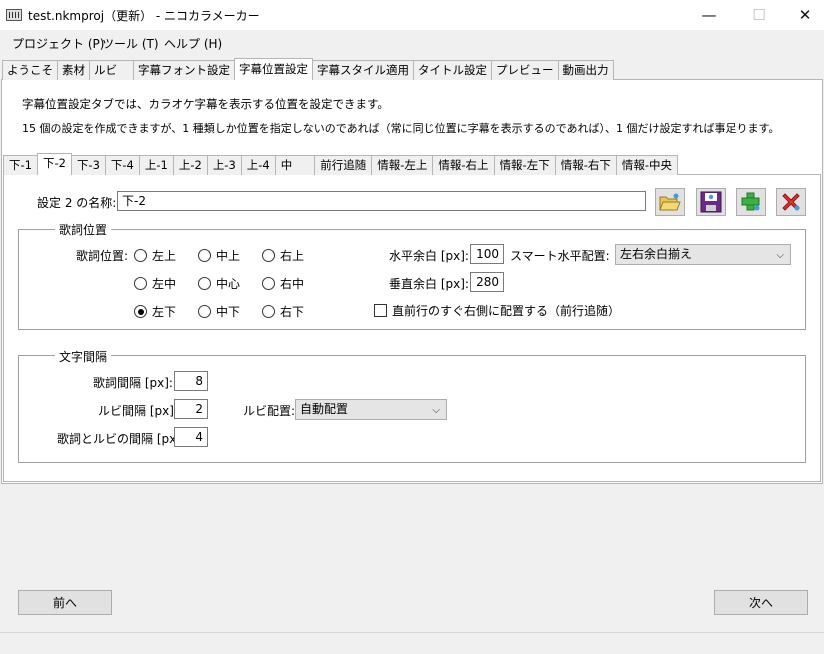 The width and height of the screenshot is (824, 654). I want to click on subtab-info-bottom-left: 情報-左下, so click(524, 165).